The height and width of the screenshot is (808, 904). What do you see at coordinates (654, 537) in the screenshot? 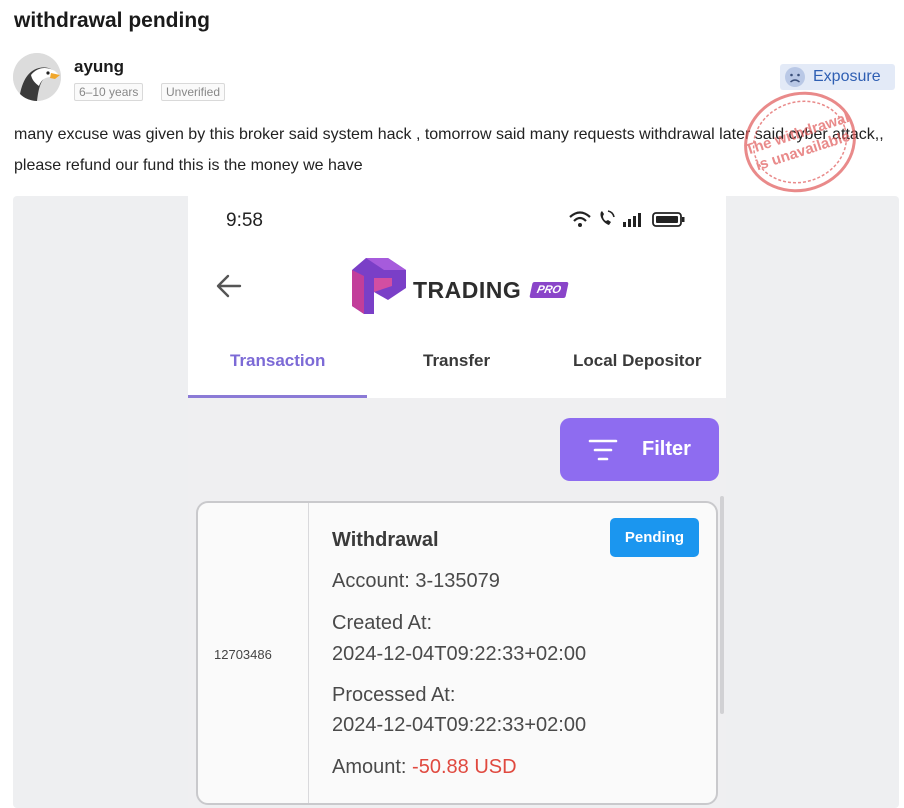
I see `status-badge: Pending` at bounding box center [654, 537].